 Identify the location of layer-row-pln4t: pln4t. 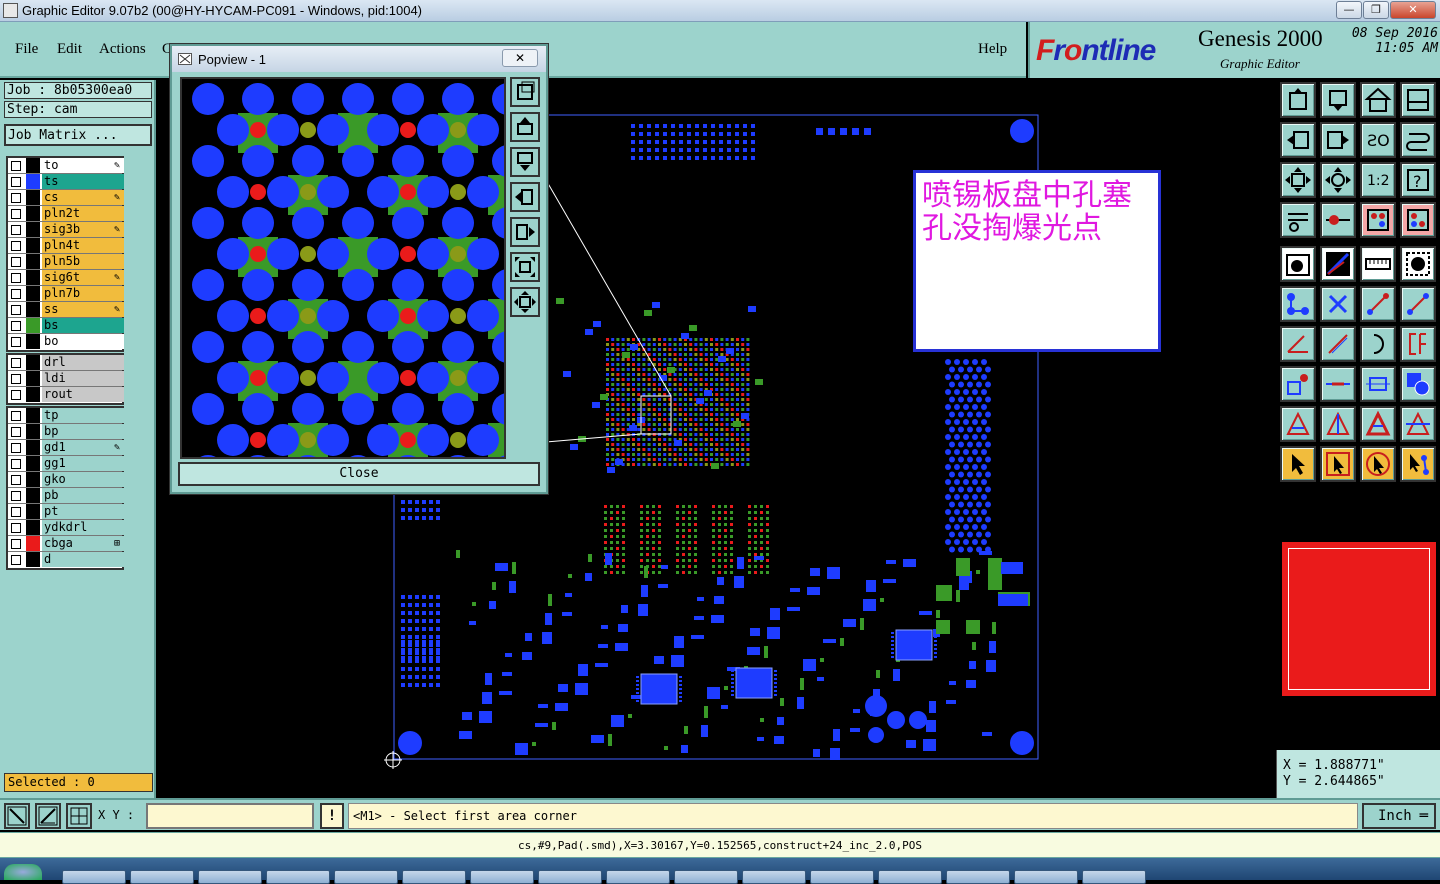
(66, 246).